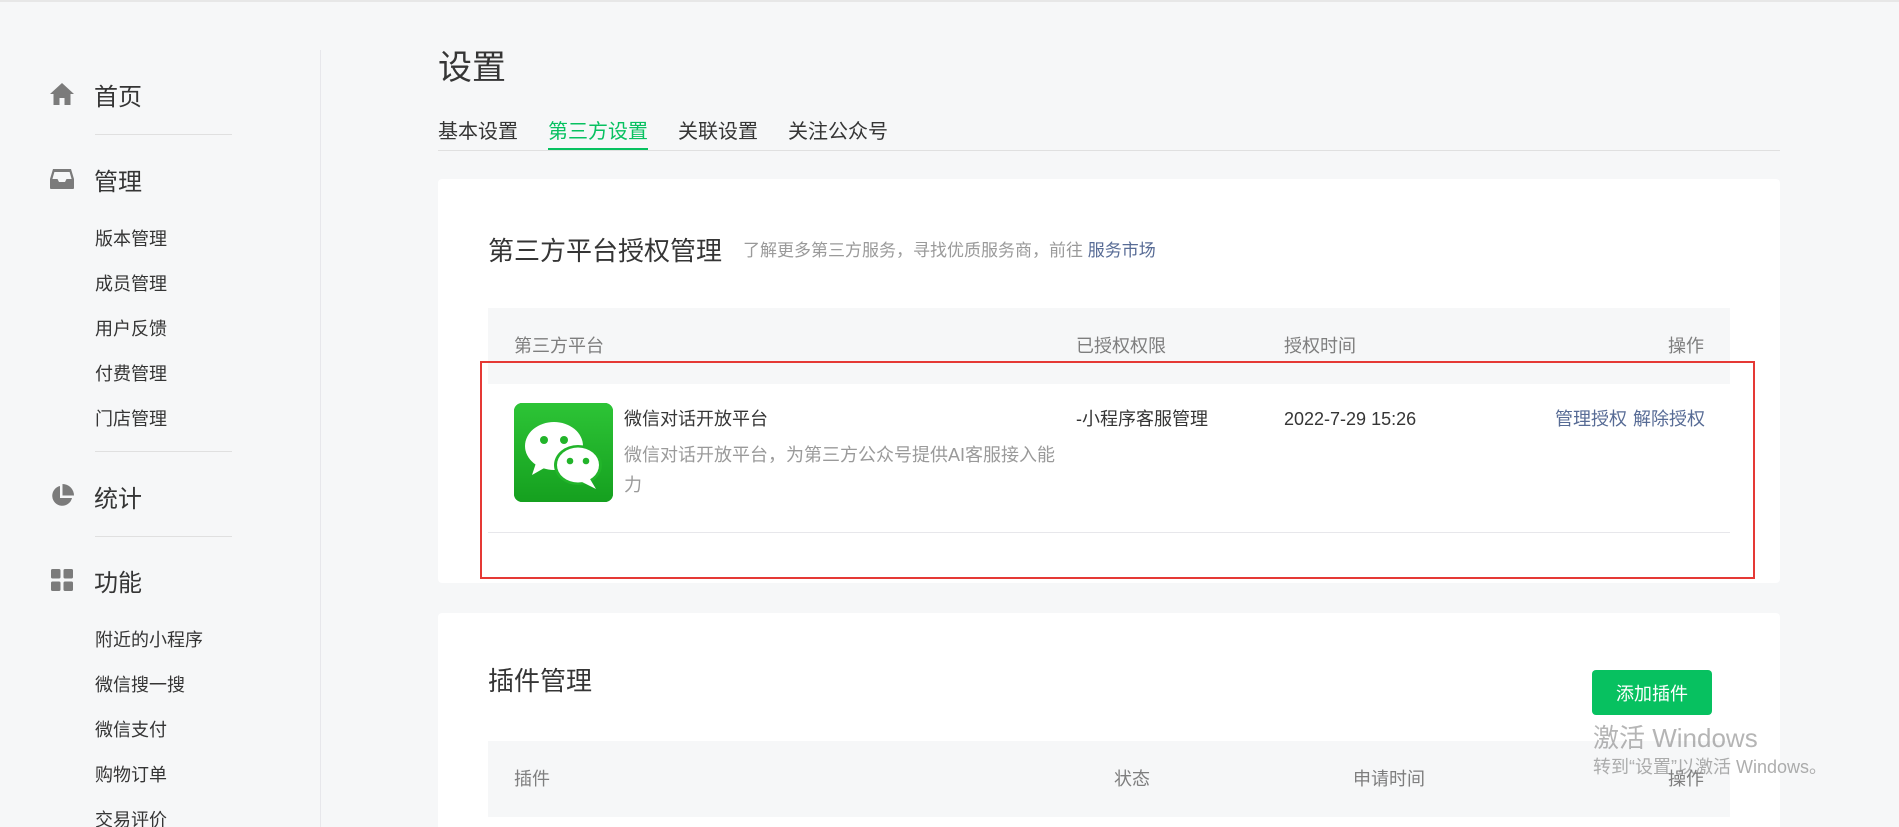 This screenshot has height=827, width=1899. What do you see at coordinates (62, 94) in the screenshot?
I see `home-icon` at bounding box center [62, 94].